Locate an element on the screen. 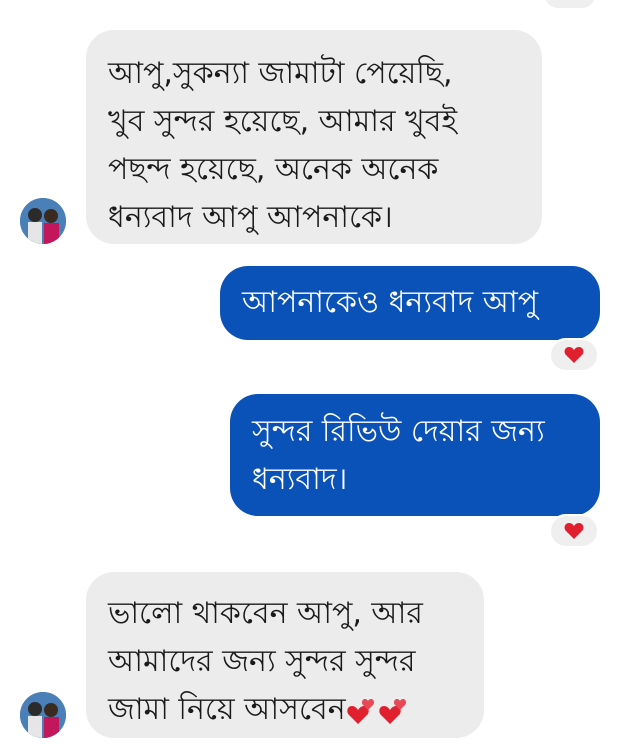 This screenshot has height=750, width=640. message-line: আমাদের জন্য সুন্দর সুন্দর is located at coordinates (262, 661).